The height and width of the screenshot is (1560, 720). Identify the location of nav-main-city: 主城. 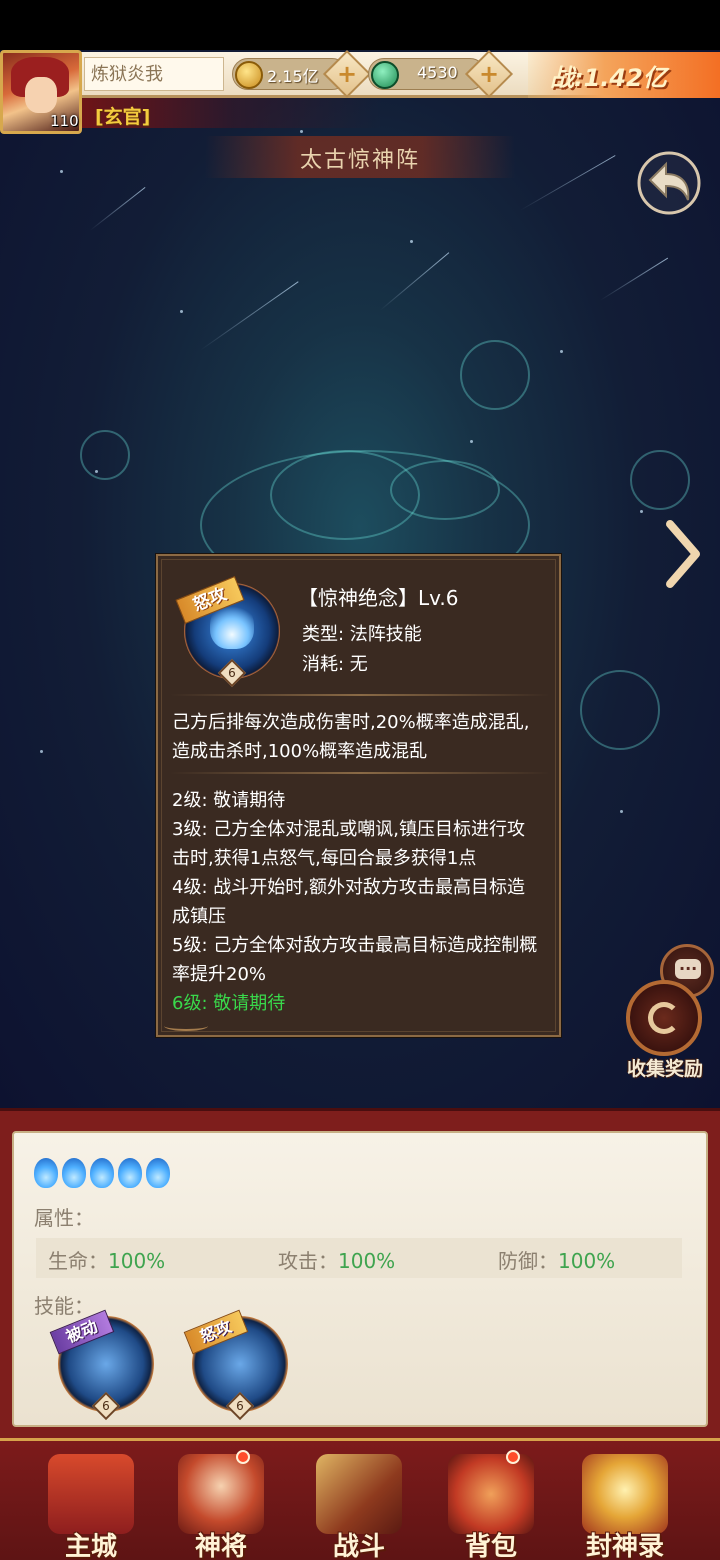
(91, 1504).